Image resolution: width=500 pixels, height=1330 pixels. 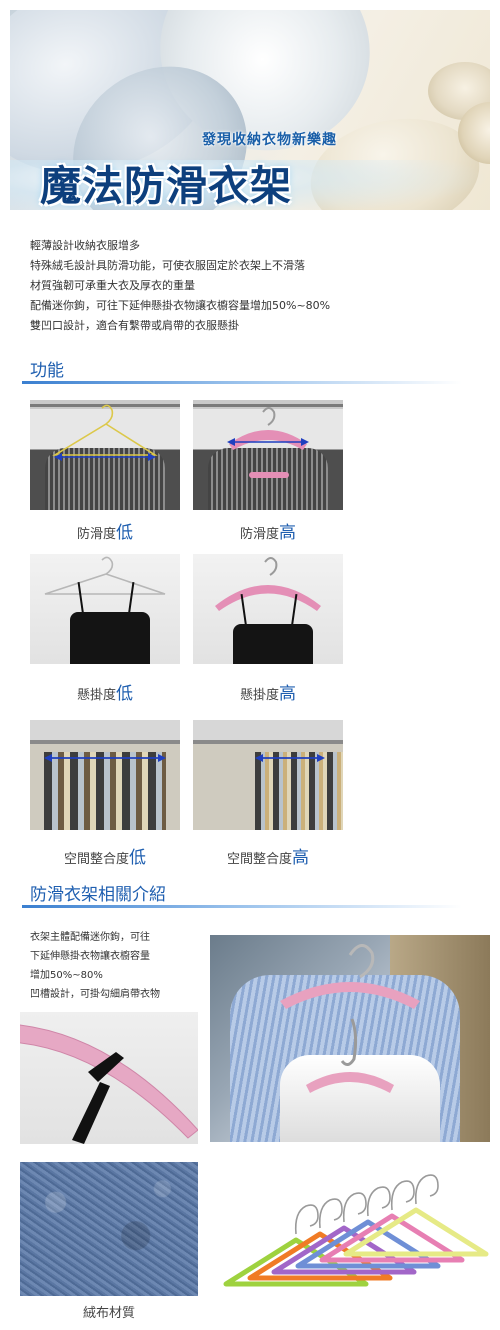 I want to click on caption-hanging-high: 懸掛度高, so click(x=268, y=691).